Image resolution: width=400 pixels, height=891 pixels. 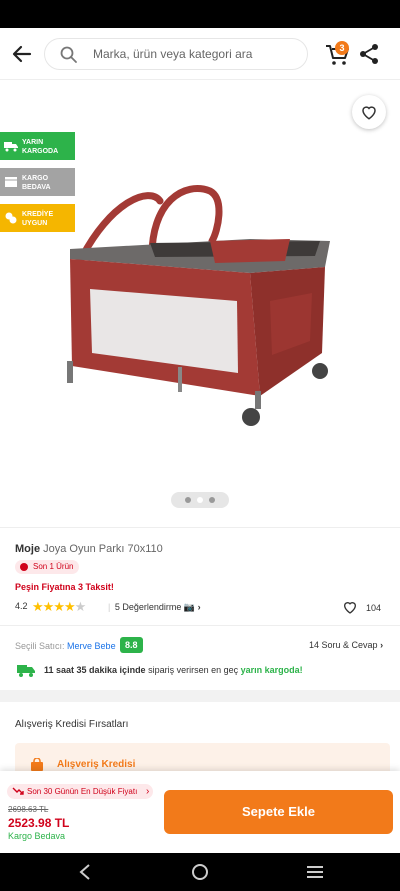 I want to click on share-icon, so click(x=369, y=54).